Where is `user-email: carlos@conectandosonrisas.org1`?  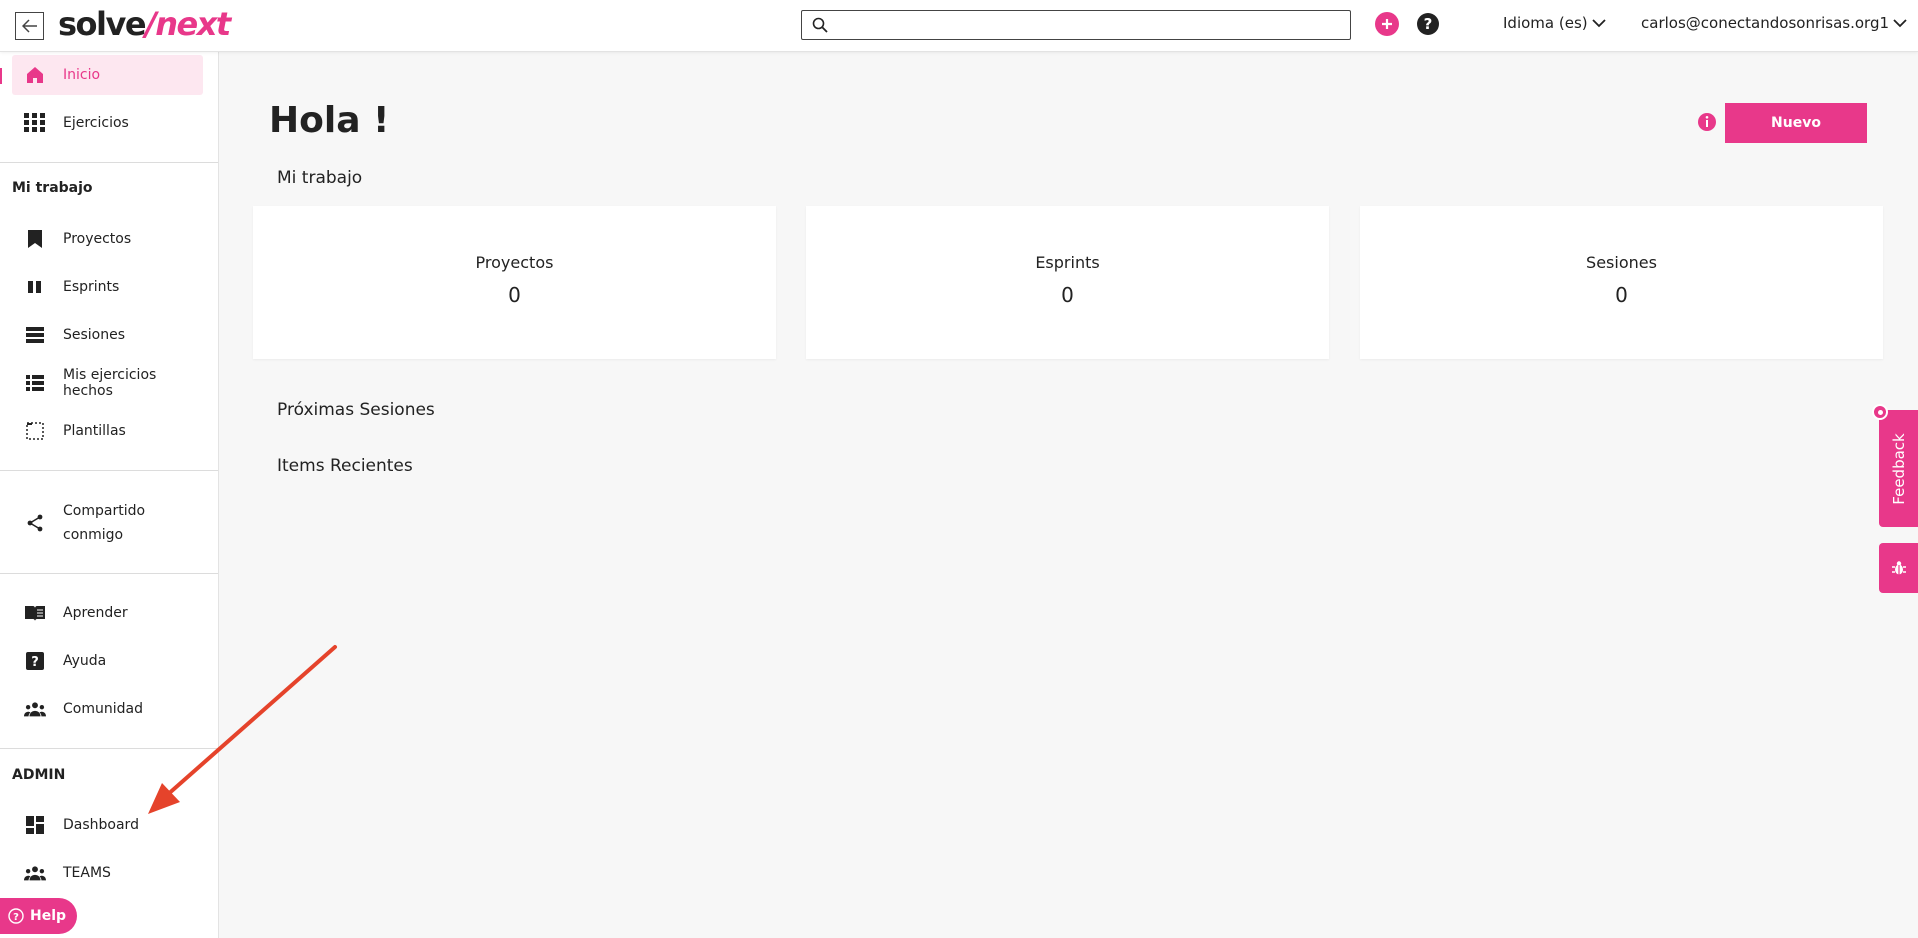 user-email: carlos@conectandosonrisas.org1 is located at coordinates (1765, 23).